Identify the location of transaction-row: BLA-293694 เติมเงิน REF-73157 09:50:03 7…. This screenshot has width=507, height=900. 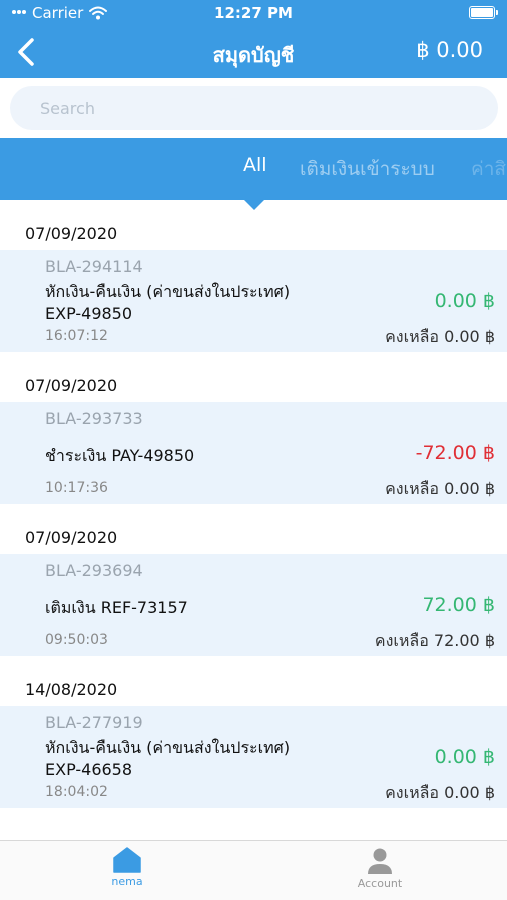
(253, 605).